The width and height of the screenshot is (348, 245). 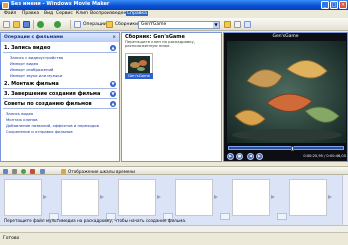 What do you see at coordinates (77, 24) in the screenshot?
I see `operations-icon` at bounding box center [77, 24].